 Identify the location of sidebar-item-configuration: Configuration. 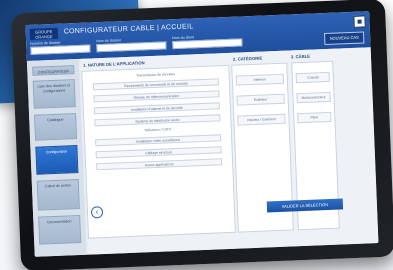
(57, 160).